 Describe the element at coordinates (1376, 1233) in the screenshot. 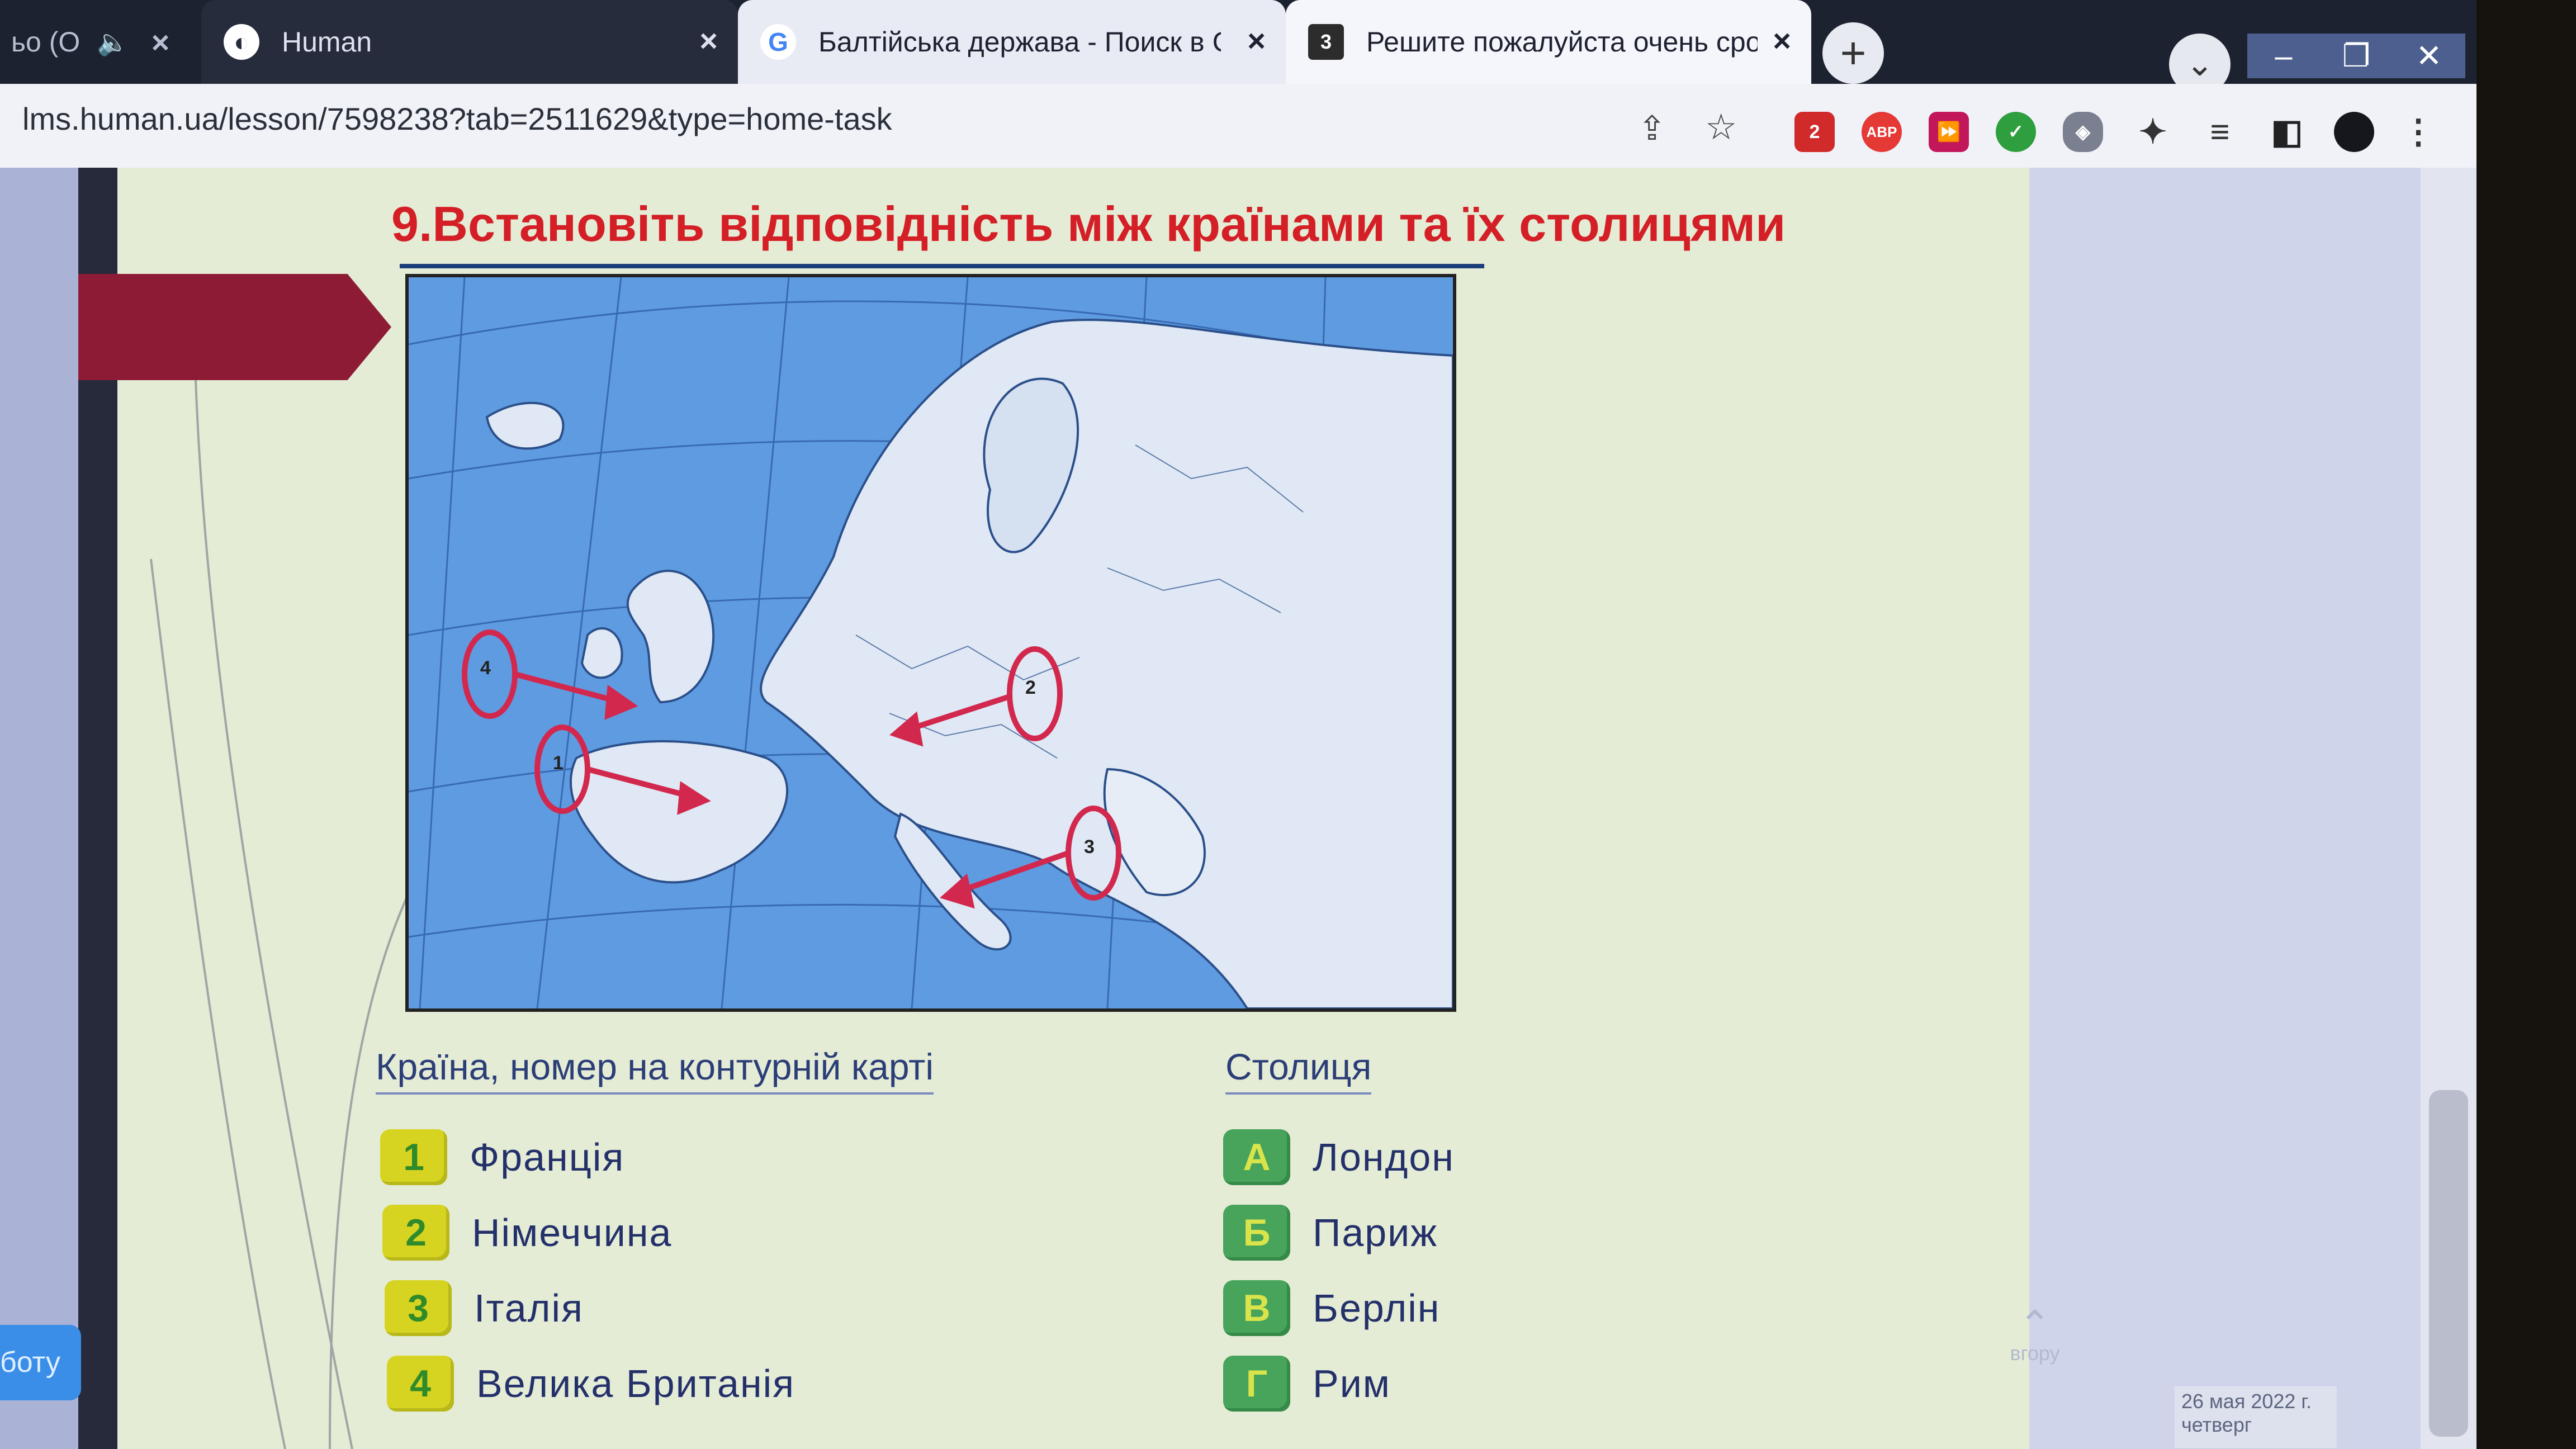

I see `capital-name: Париж` at that location.